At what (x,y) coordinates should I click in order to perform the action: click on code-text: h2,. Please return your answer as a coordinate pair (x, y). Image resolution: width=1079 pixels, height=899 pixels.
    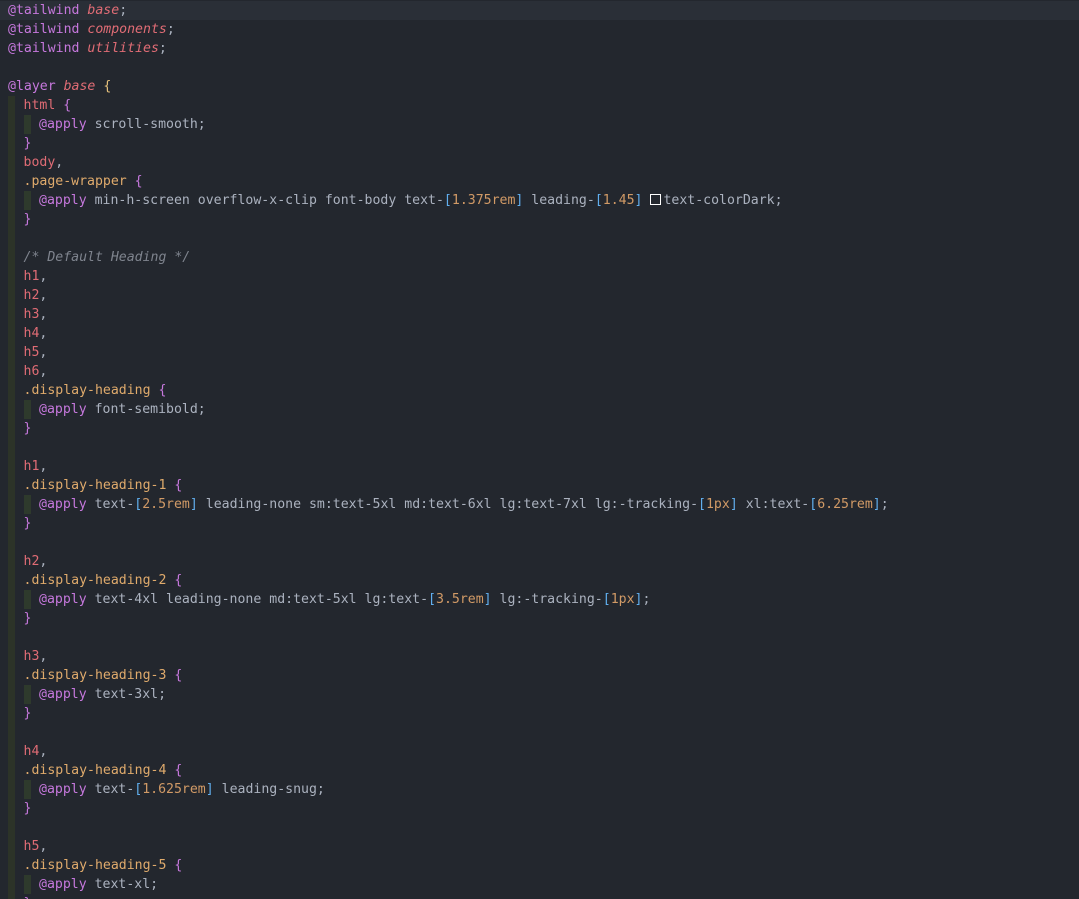
    Looking at the image, I should click on (36, 561).